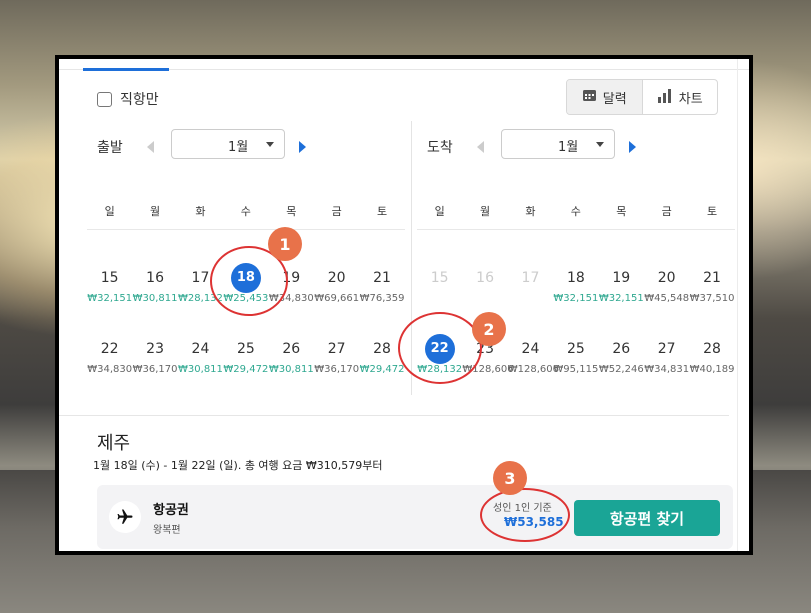 The image size is (811, 613). I want to click on calendar-day: 15, so click(439, 290).